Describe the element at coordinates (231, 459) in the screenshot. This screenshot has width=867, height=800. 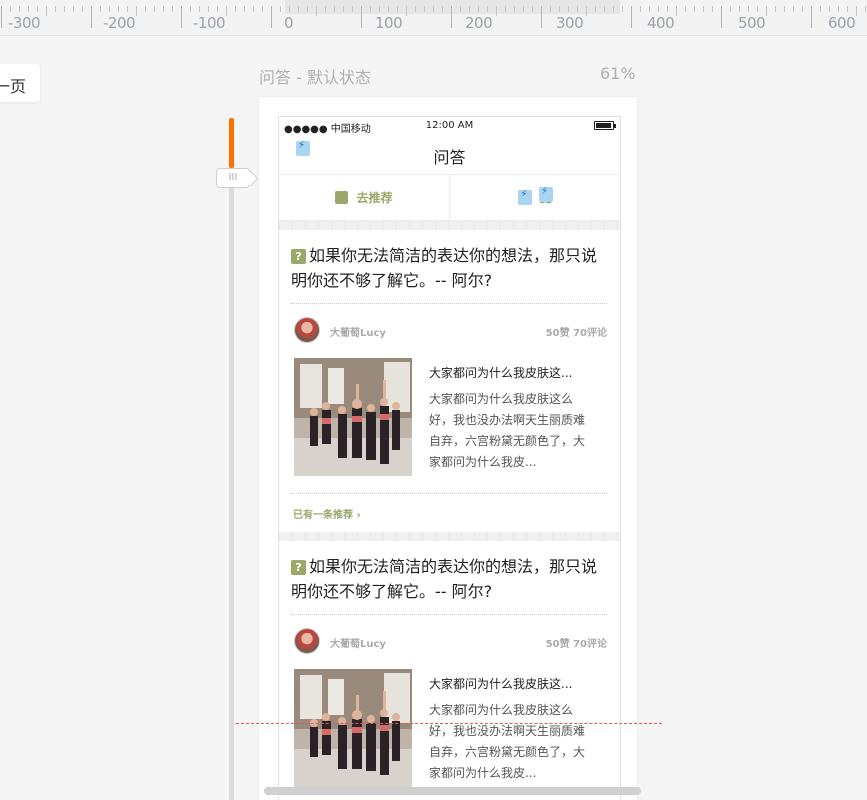
I see `vertical-slider-track` at that location.